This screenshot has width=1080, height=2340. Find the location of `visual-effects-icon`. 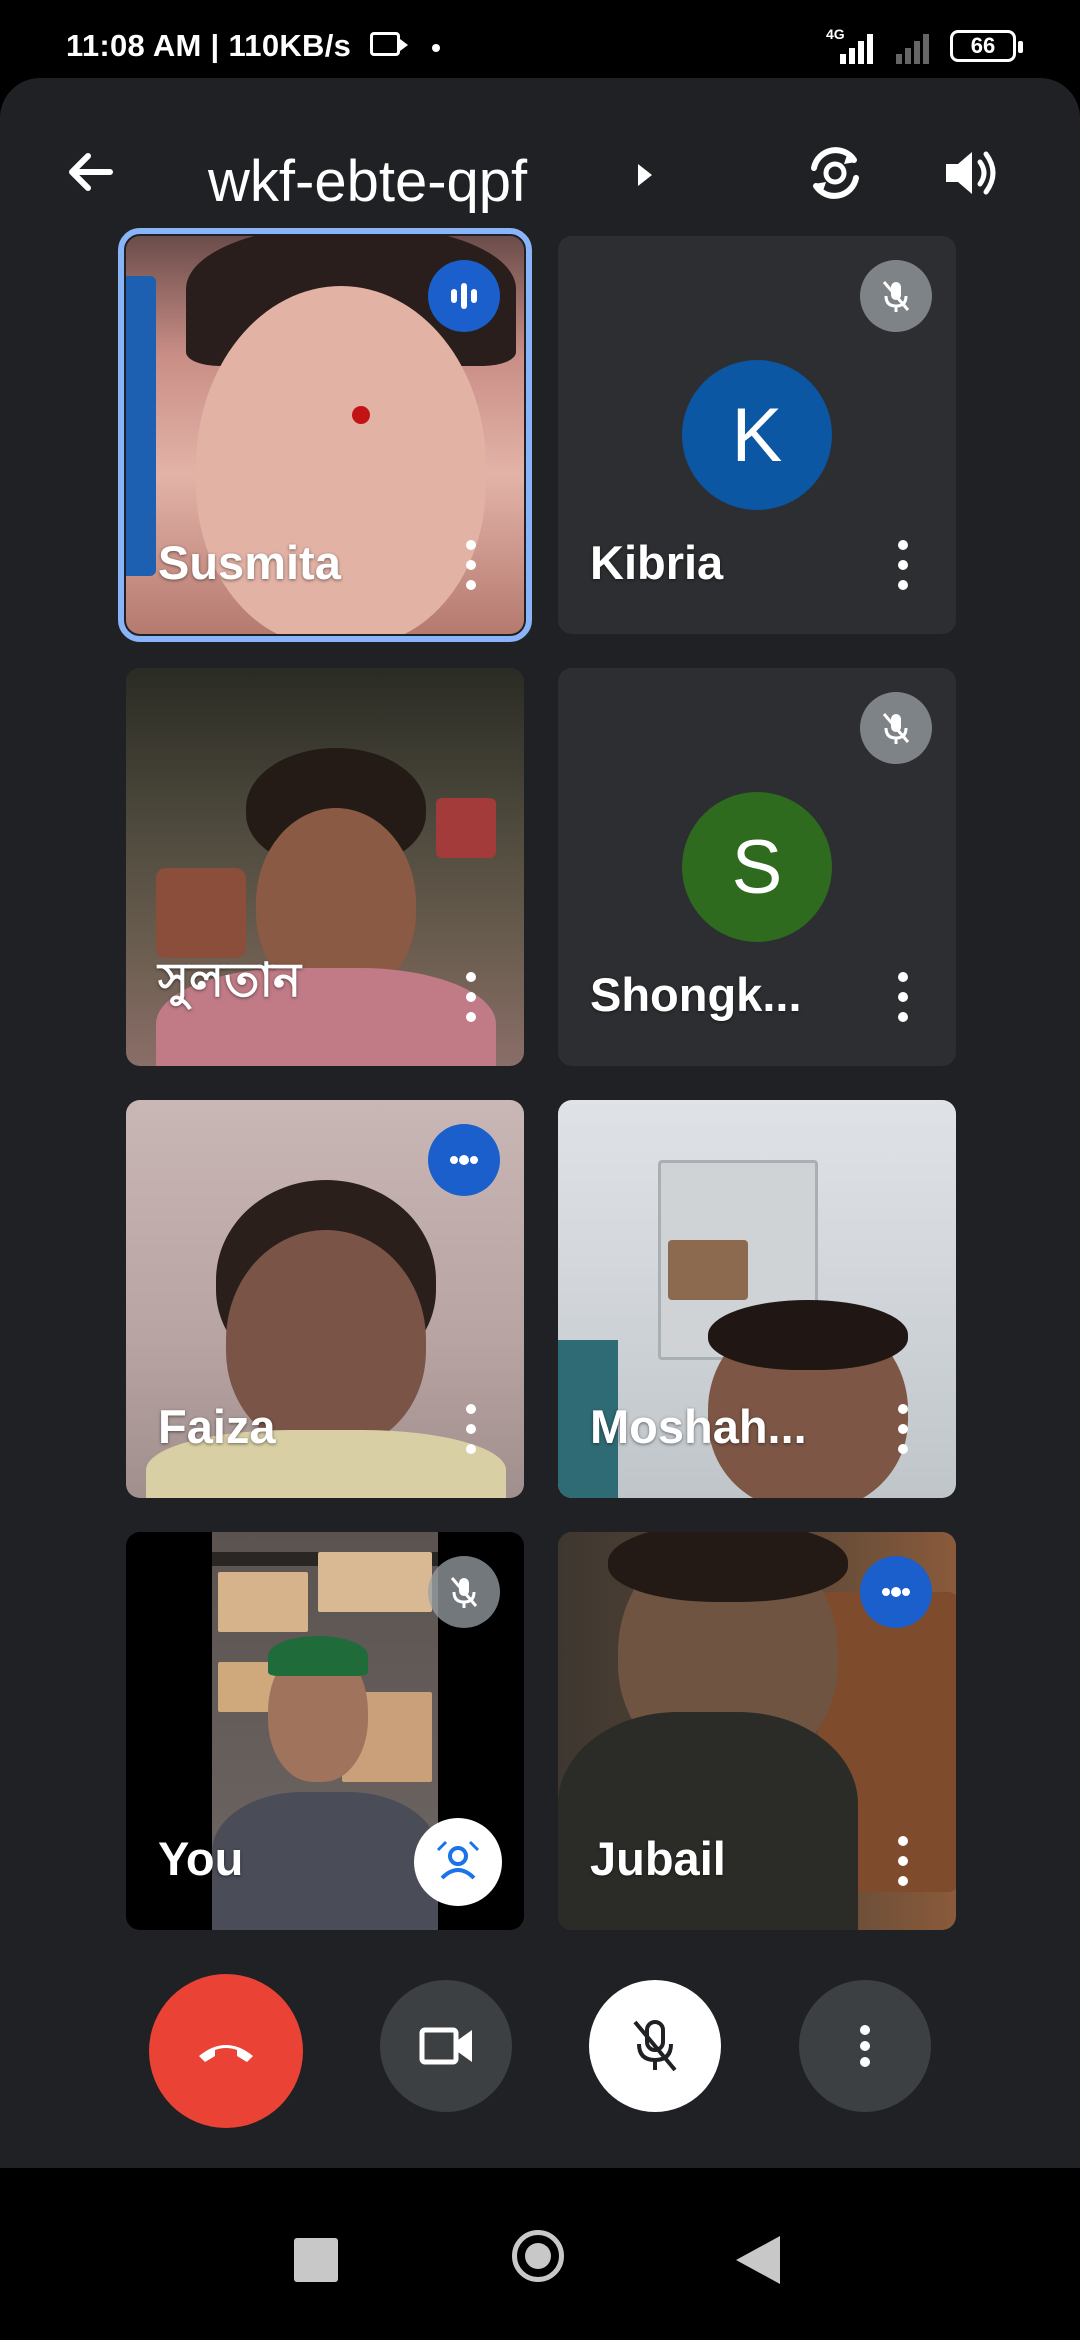

visual-effects-icon is located at coordinates (458, 1860).